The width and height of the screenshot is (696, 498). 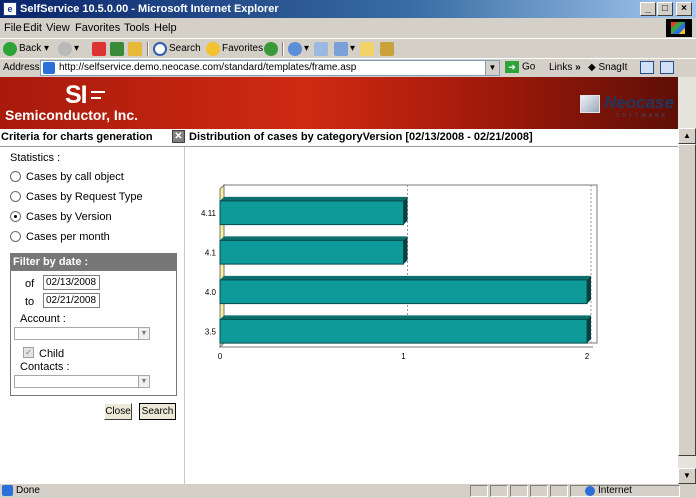 What do you see at coordinates (322, 49) in the screenshot?
I see `mail-button` at bounding box center [322, 49].